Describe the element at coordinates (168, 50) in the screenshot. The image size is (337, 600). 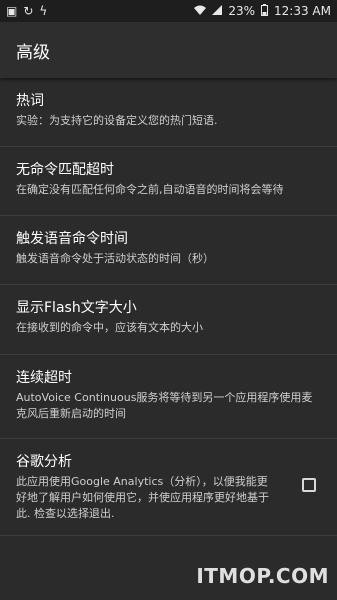
I see `app-bar: 高级` at that location.